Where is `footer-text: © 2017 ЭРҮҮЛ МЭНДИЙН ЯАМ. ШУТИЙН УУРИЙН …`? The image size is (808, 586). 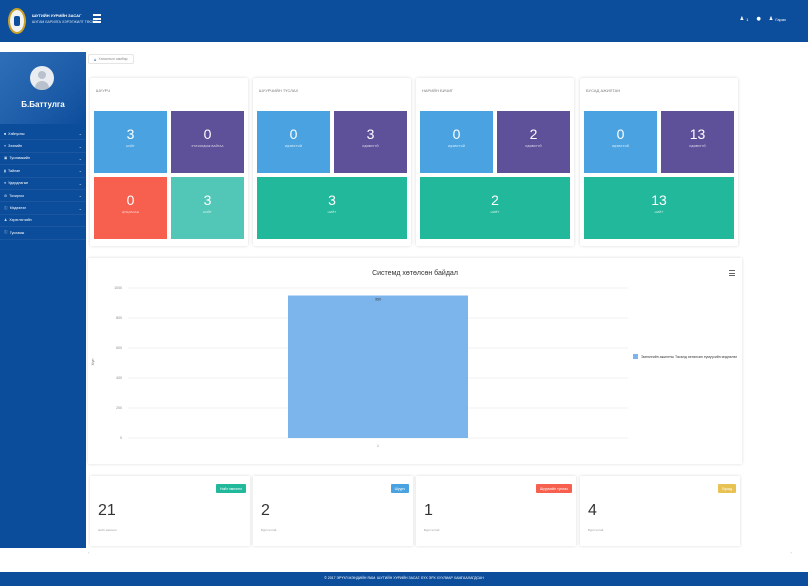 footer-text: © 2017 ЭРҮҮЛ МЭНДИЙН ЯАМ. ШУТИЙН УУРИЙН … is located at coordinates (404, 578).